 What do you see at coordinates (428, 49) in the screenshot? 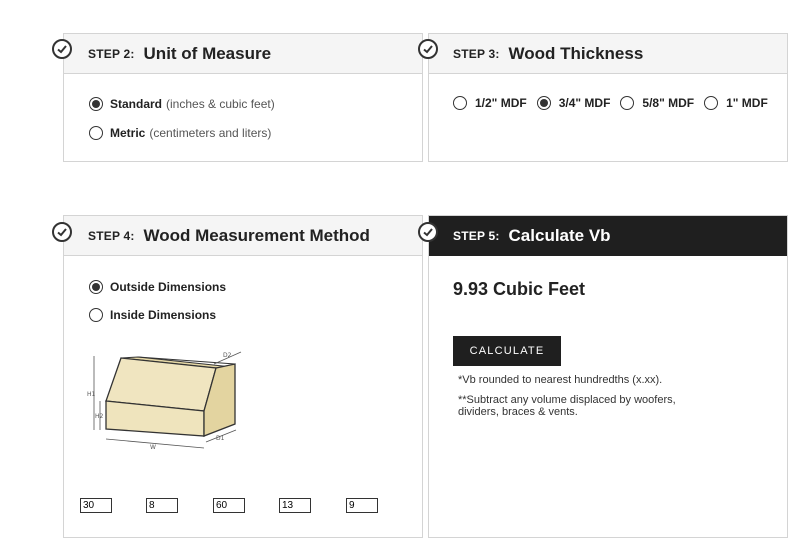
I see `step3-check-icon` at bounding box center [428, 49].